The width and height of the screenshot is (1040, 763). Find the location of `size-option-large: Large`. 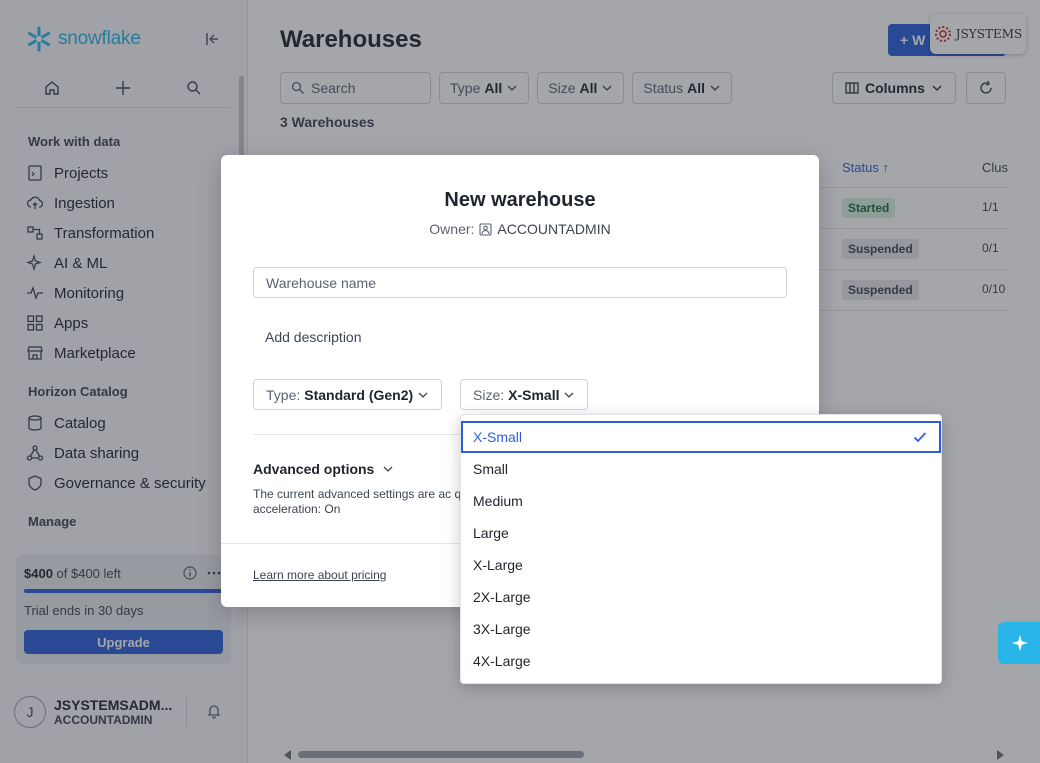

size-option-large: Large is located at coordinates (701, 533).